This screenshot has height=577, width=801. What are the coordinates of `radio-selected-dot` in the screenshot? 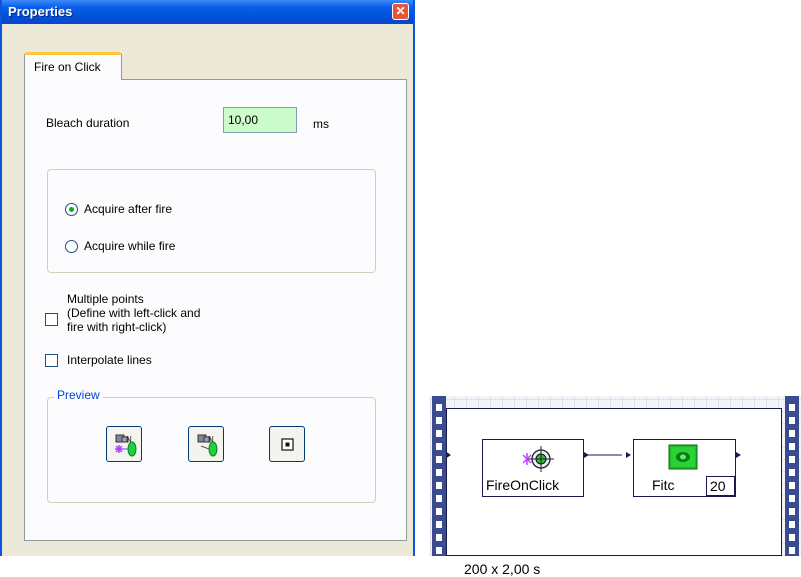 It's located at (71, 209).